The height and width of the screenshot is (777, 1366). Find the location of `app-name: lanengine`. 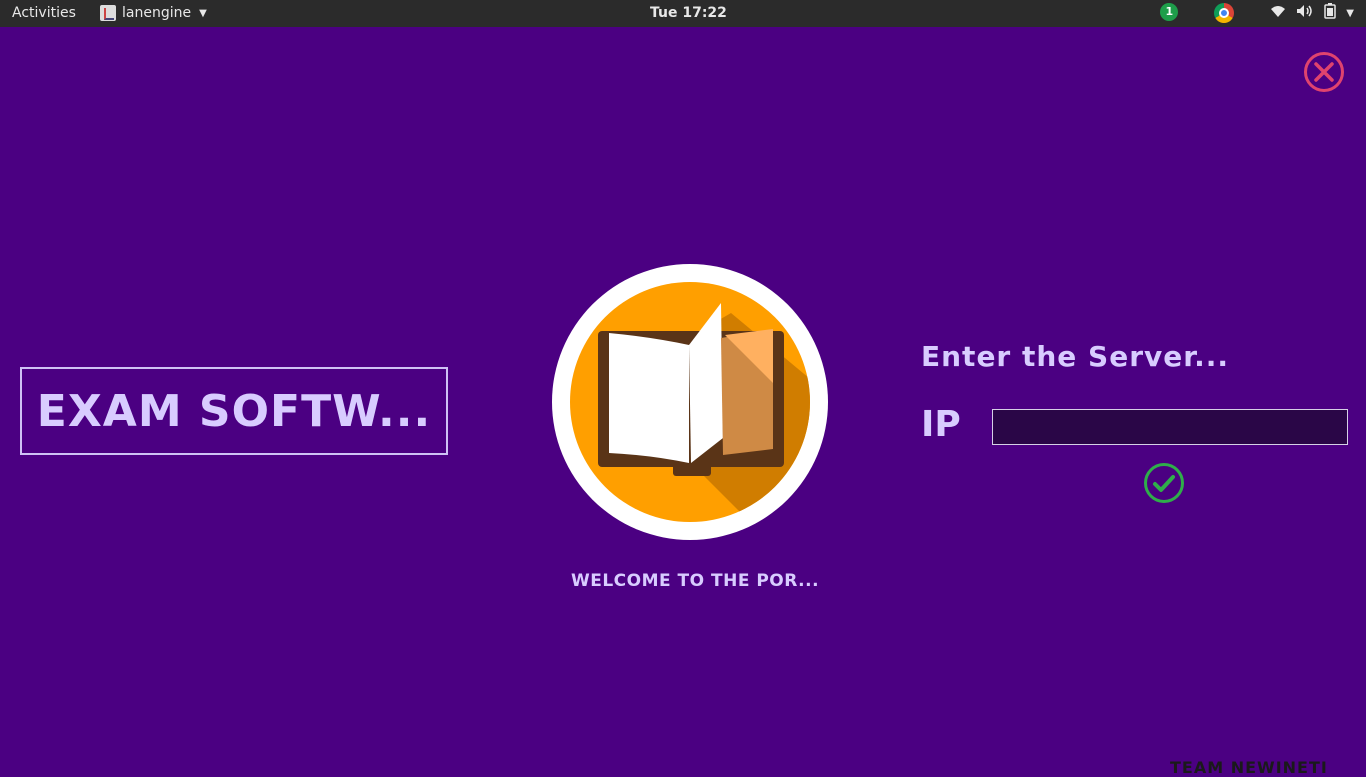

app-name: lanengine is located at coordinates (157, 13).